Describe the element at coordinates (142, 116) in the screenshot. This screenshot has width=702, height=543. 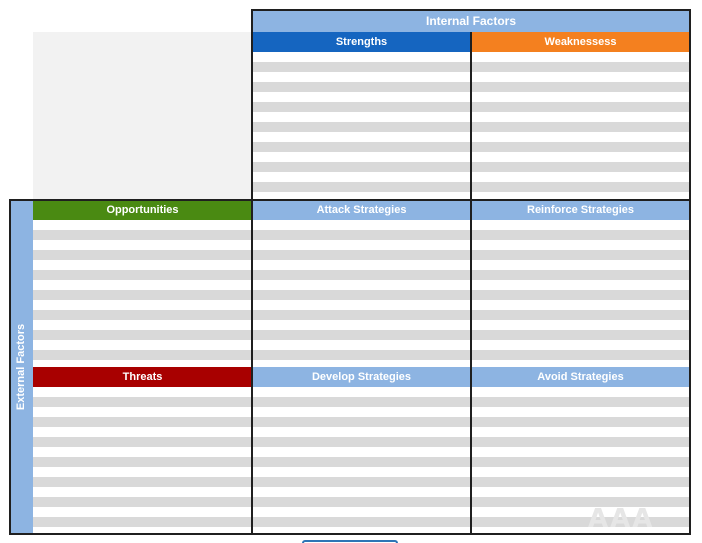
I see `top-left-blank-area` at that location.